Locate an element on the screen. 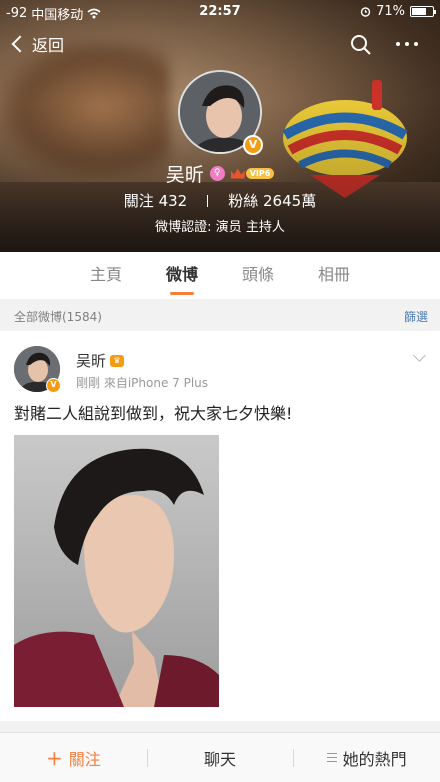  hot-posts-button: 她的熱門 is located at coordinates (366, 757).